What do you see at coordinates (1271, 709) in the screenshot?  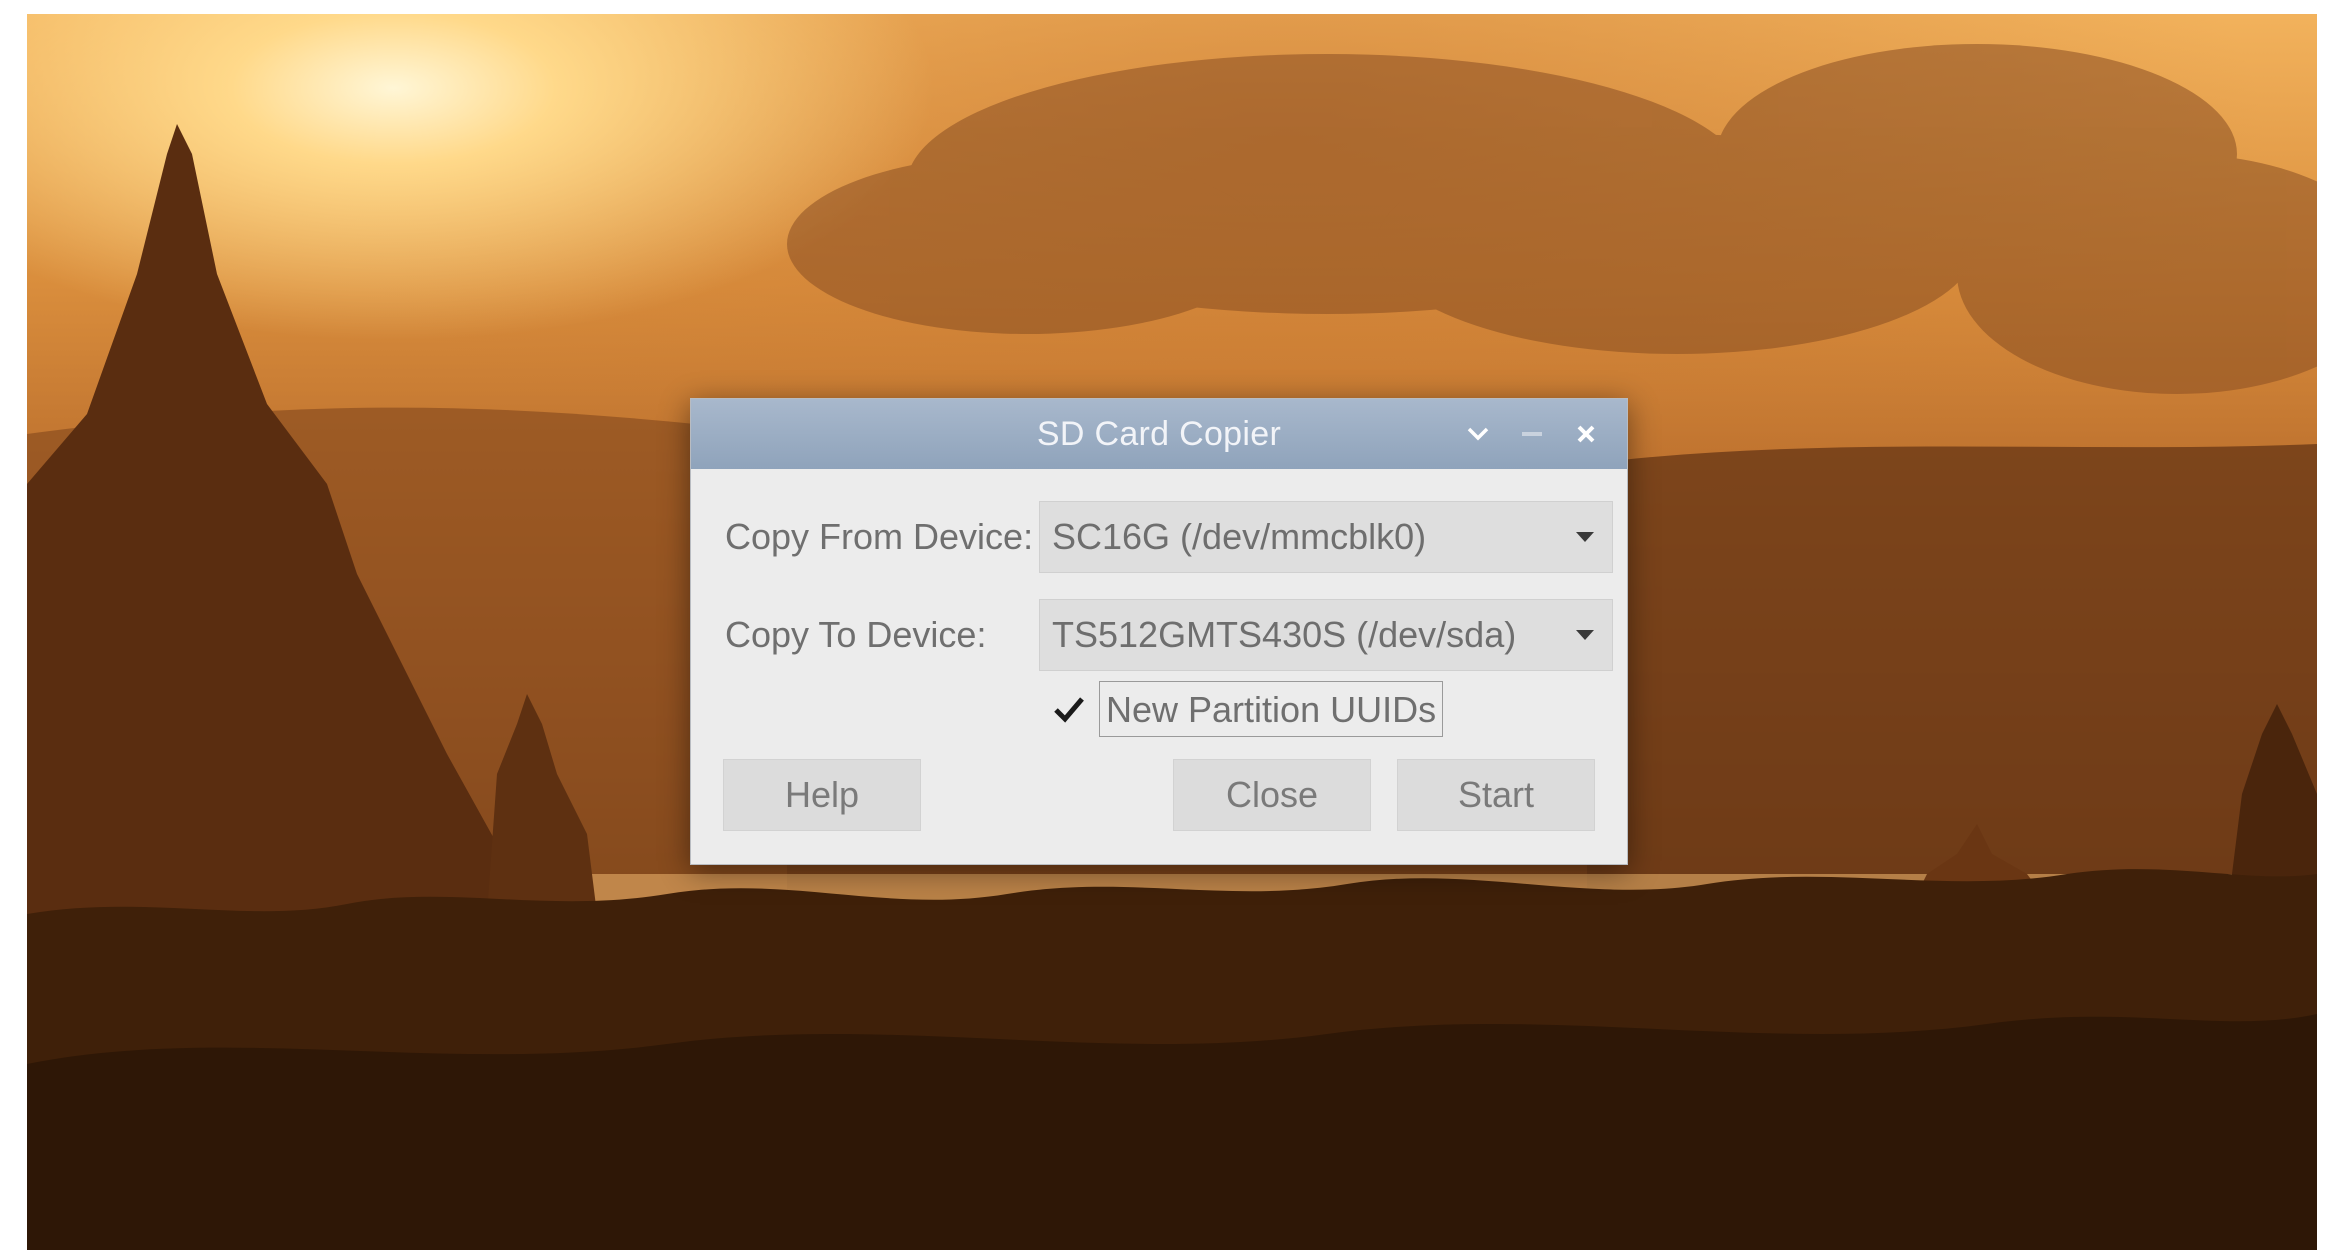 I see `new-partition-uuids-label: New Partition UUIDs` at bounding box center [1271, 709].